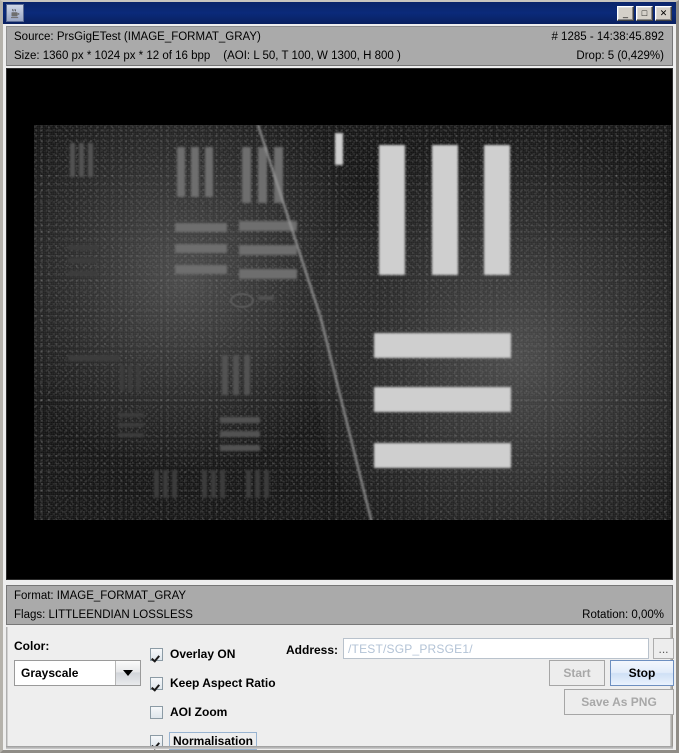 The width and height of the screenshot is (679, 753). What do you see at coordinates (312, 650) in the screenshot?
I see `address-label: Address:` at bounding box center [312, 650].